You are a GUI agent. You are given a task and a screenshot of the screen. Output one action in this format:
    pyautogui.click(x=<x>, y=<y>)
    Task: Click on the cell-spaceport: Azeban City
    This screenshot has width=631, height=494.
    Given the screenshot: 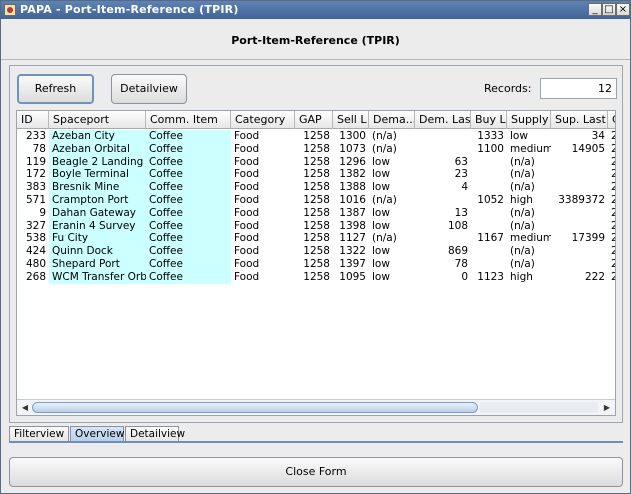 What is the action you would take?
    pyautogui.click(x=97, y=136)
    